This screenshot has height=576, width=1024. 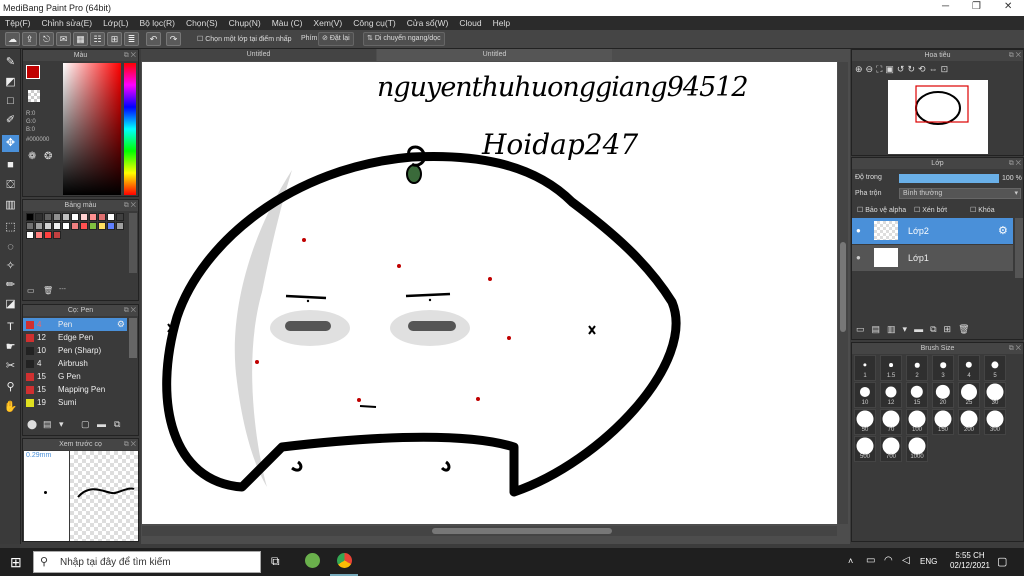 What do you see at coordinates (865, 449) in the screenshot?
I see `brush-size-option: 500` at bounding box center [865, 449].